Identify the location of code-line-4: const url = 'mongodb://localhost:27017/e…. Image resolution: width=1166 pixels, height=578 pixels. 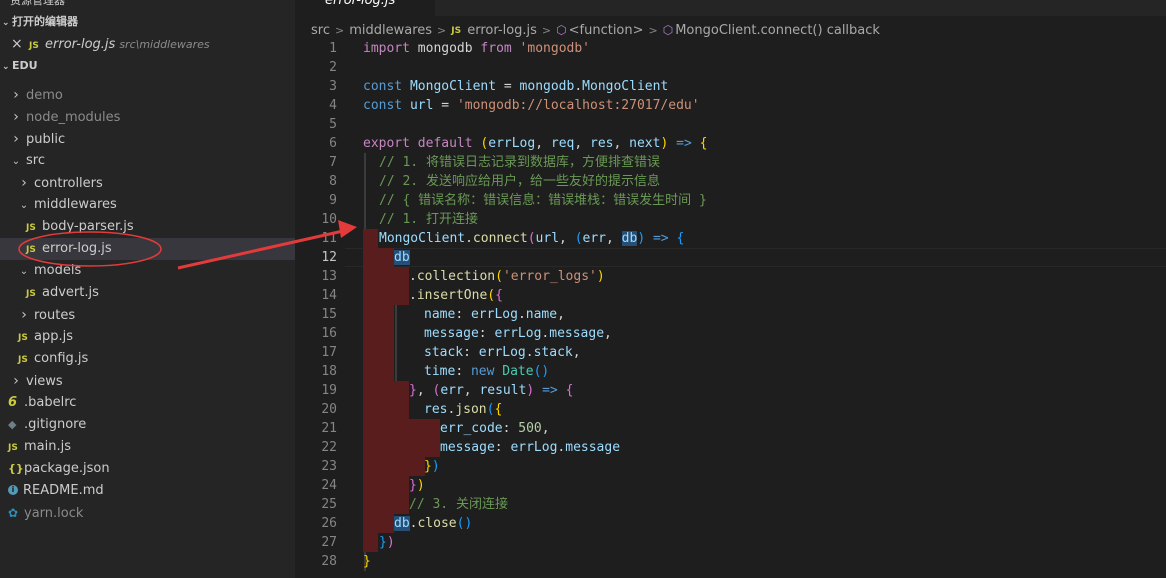
(531, 105).